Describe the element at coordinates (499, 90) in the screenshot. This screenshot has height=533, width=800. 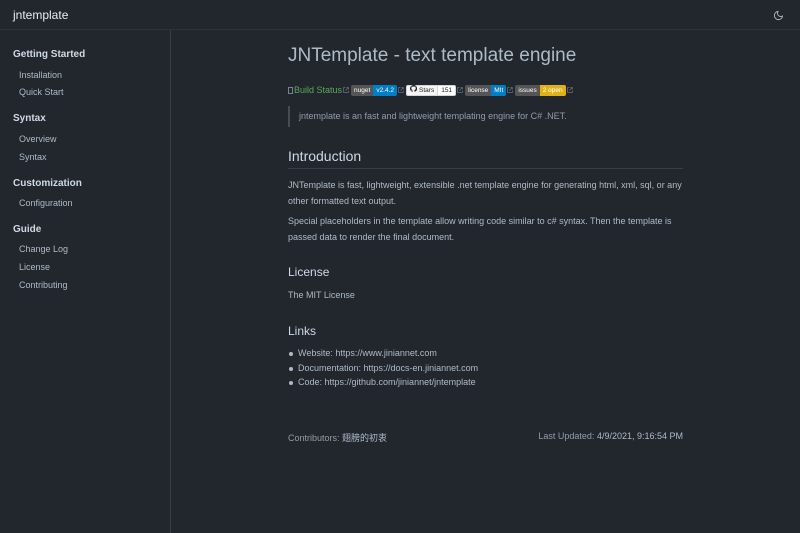
I see `license-badge-value: MIt` at that location.